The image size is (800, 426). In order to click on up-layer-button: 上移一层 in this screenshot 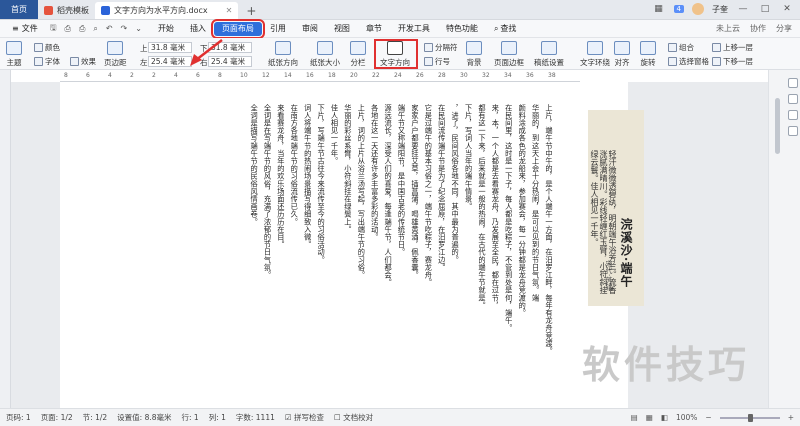, I will do `click(732, 47)`.